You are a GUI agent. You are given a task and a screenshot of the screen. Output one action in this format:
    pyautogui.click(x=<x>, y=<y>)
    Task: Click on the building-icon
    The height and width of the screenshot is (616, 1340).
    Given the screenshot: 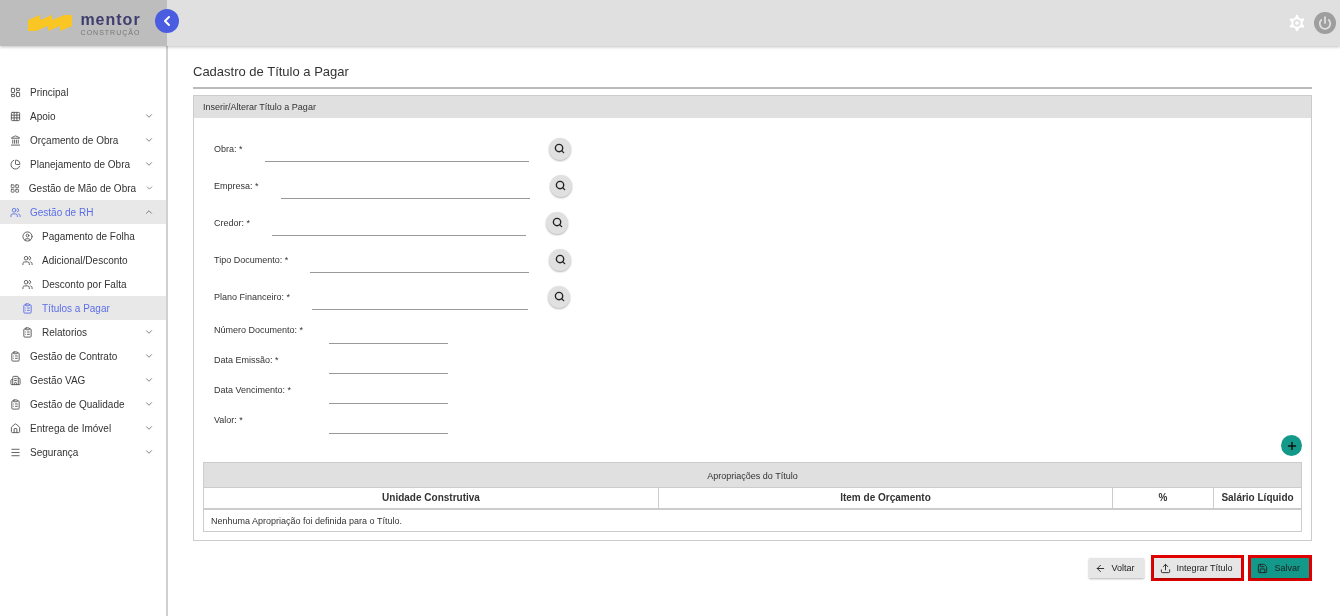 What is the action you would take?
    pyautogui.click(x=15, y=380)
    